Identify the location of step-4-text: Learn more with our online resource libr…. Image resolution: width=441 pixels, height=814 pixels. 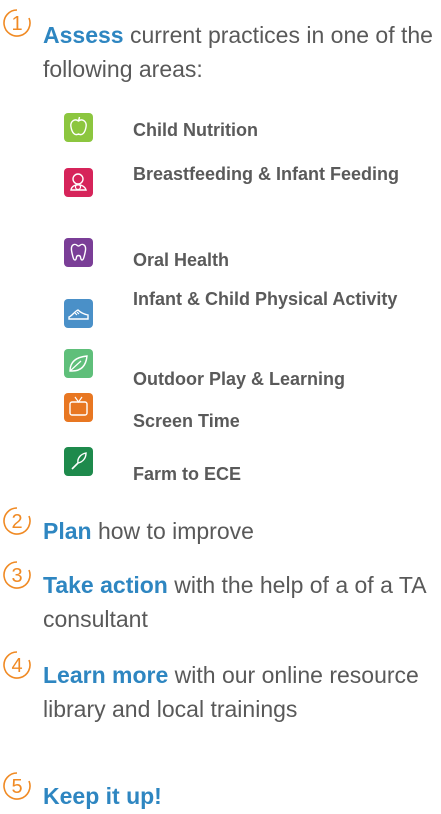
(239, 692).